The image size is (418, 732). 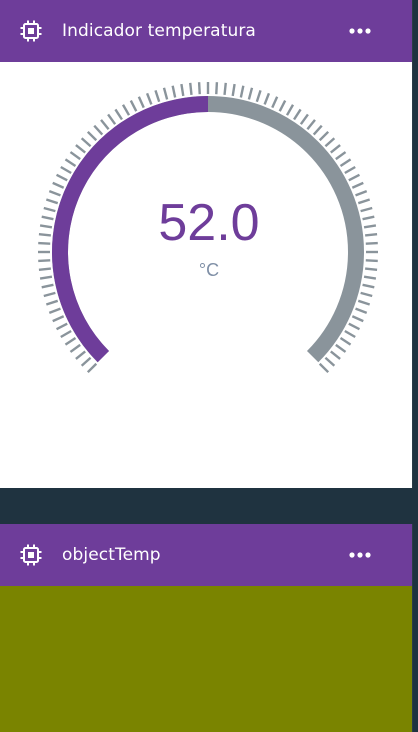 I want to click on widget-header: objectTemp, so click(x=206, y=555).